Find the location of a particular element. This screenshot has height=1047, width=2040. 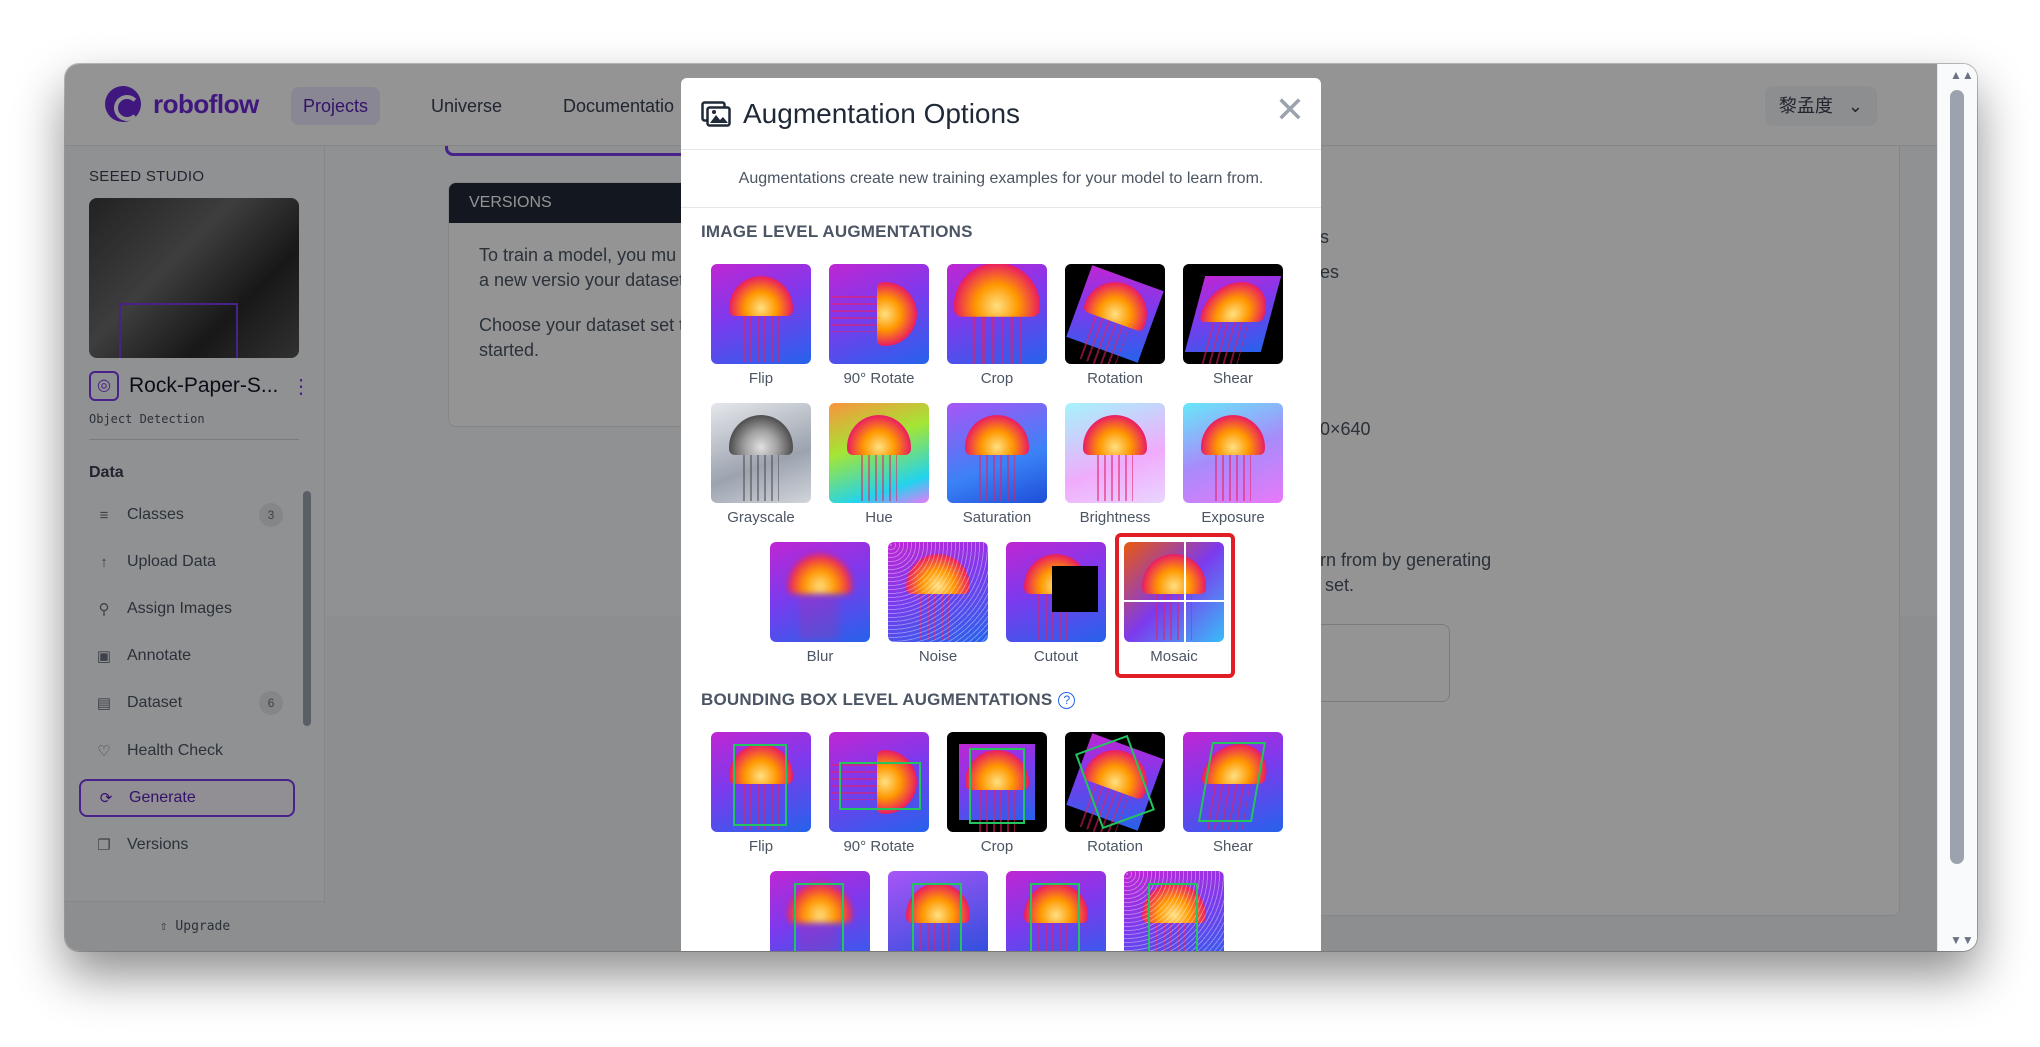

image-aug-grayscale: Grayscale is located at coordinates (761, 466).